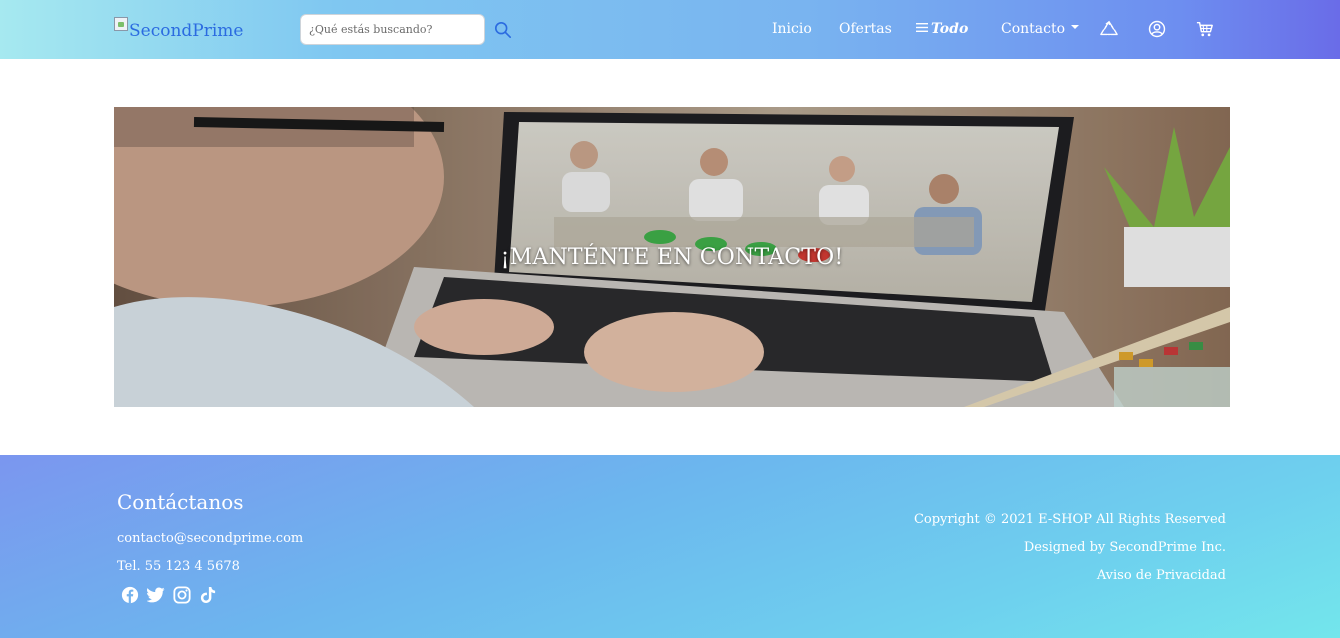 The height and width of the screenshot is (638, 1340). I want to click on tiktok-link, so click(208, 595).